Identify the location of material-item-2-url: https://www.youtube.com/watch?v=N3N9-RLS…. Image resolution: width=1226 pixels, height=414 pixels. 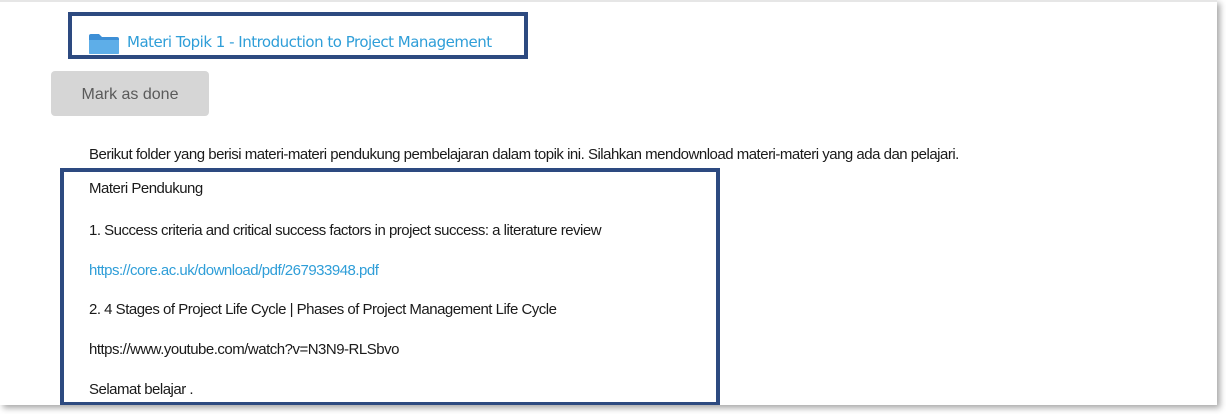
(244, 349).